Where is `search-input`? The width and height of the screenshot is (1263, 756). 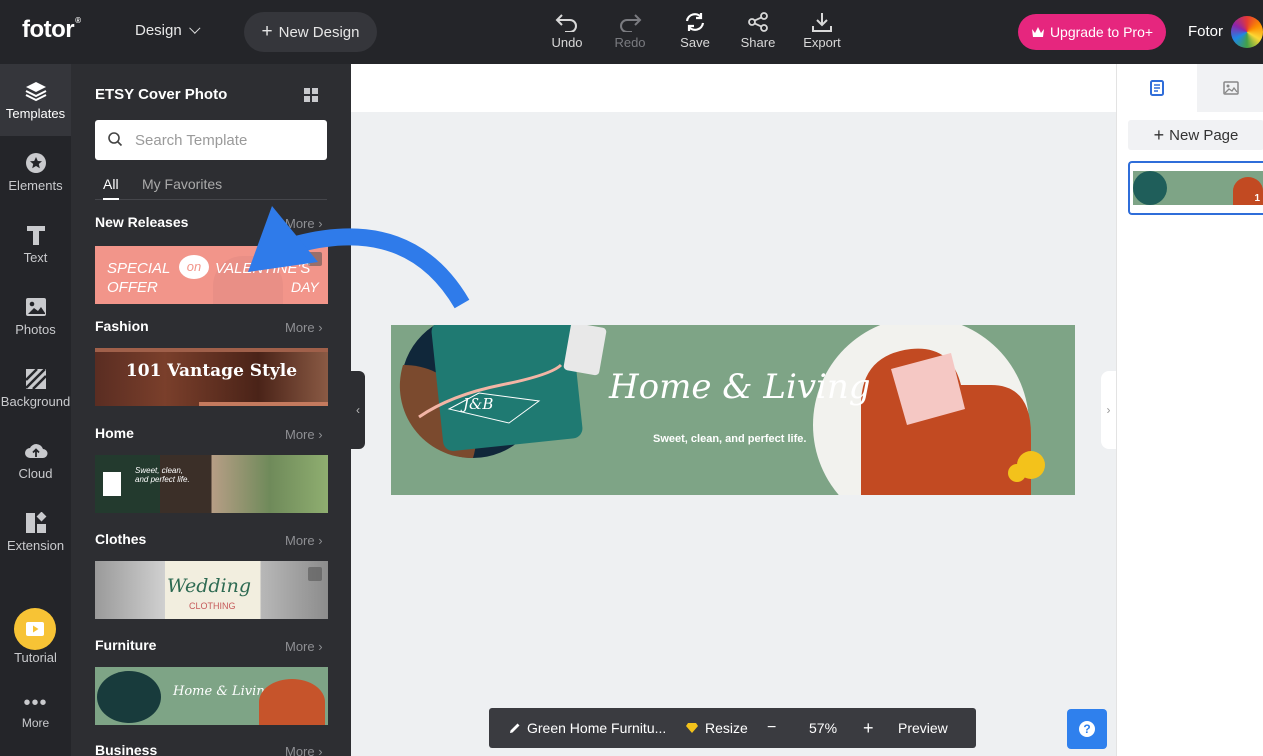
search-input is located at coordinates (227, 140).